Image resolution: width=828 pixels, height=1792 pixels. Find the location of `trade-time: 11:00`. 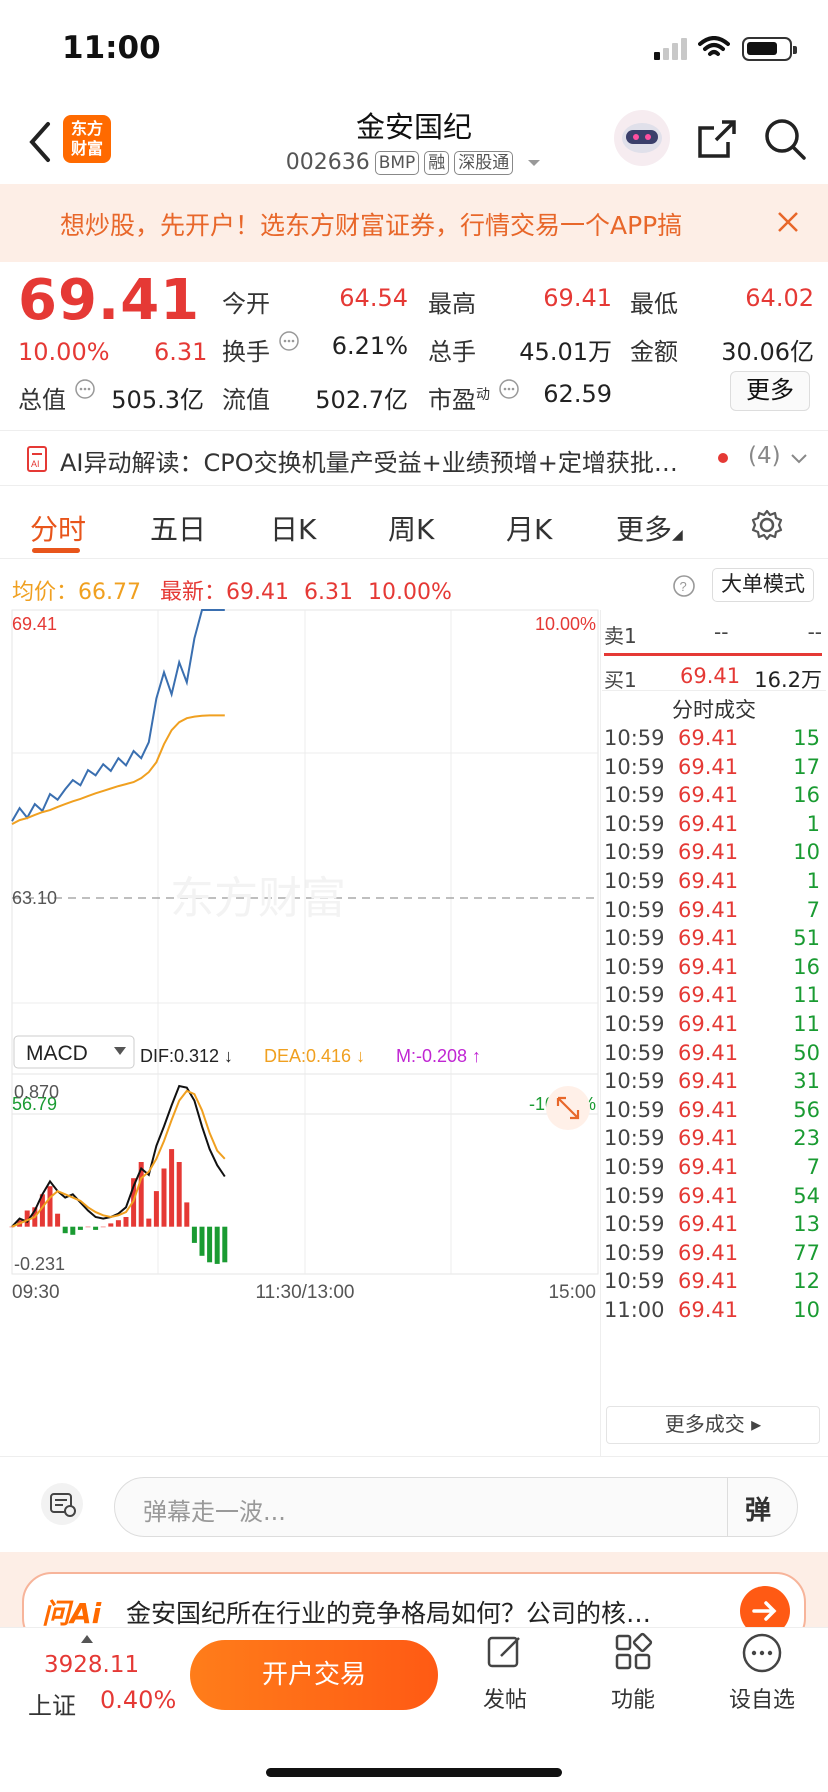

trade-time: 11:00 is located at coordinates (634, 1310).